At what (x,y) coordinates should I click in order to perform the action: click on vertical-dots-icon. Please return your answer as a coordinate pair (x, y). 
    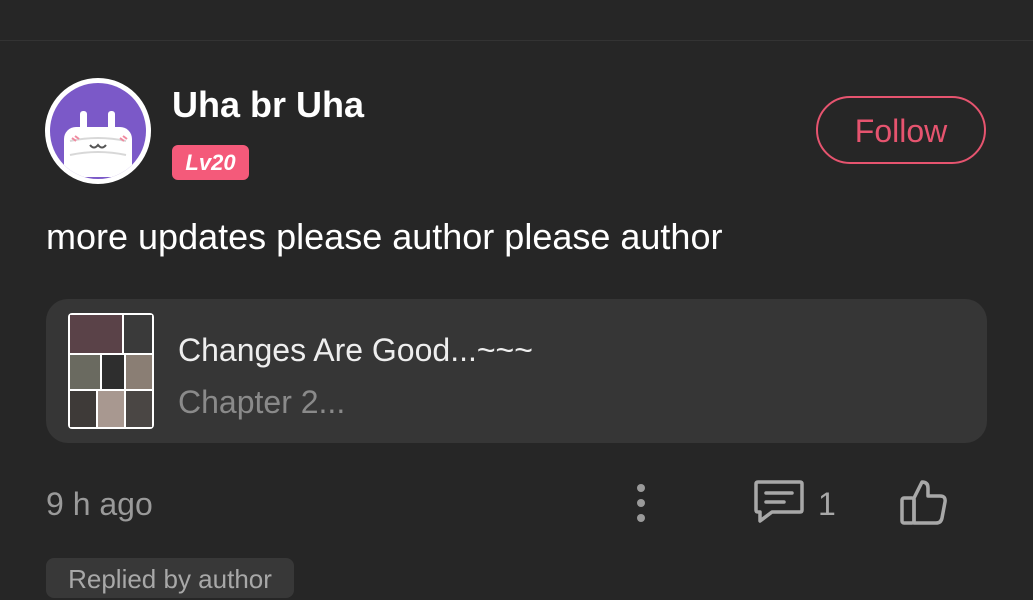
    Looking at the image, I should click on (641, 503).